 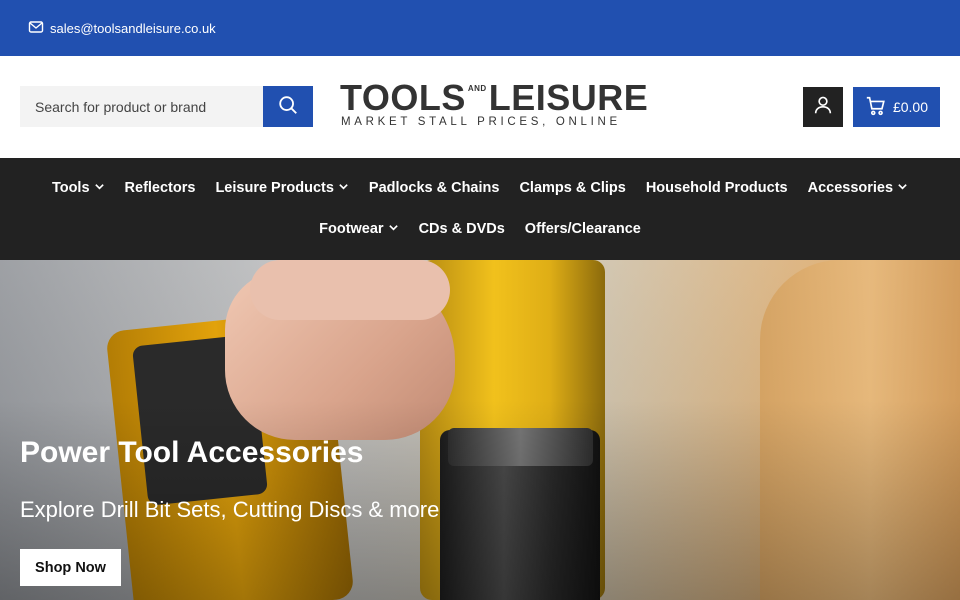 What do you see at coordinates (481, 122) in the screenshot?
I see `logo-tagline: MARKET STALL PRICES, ONLINE` at bounding box center [481, 122].